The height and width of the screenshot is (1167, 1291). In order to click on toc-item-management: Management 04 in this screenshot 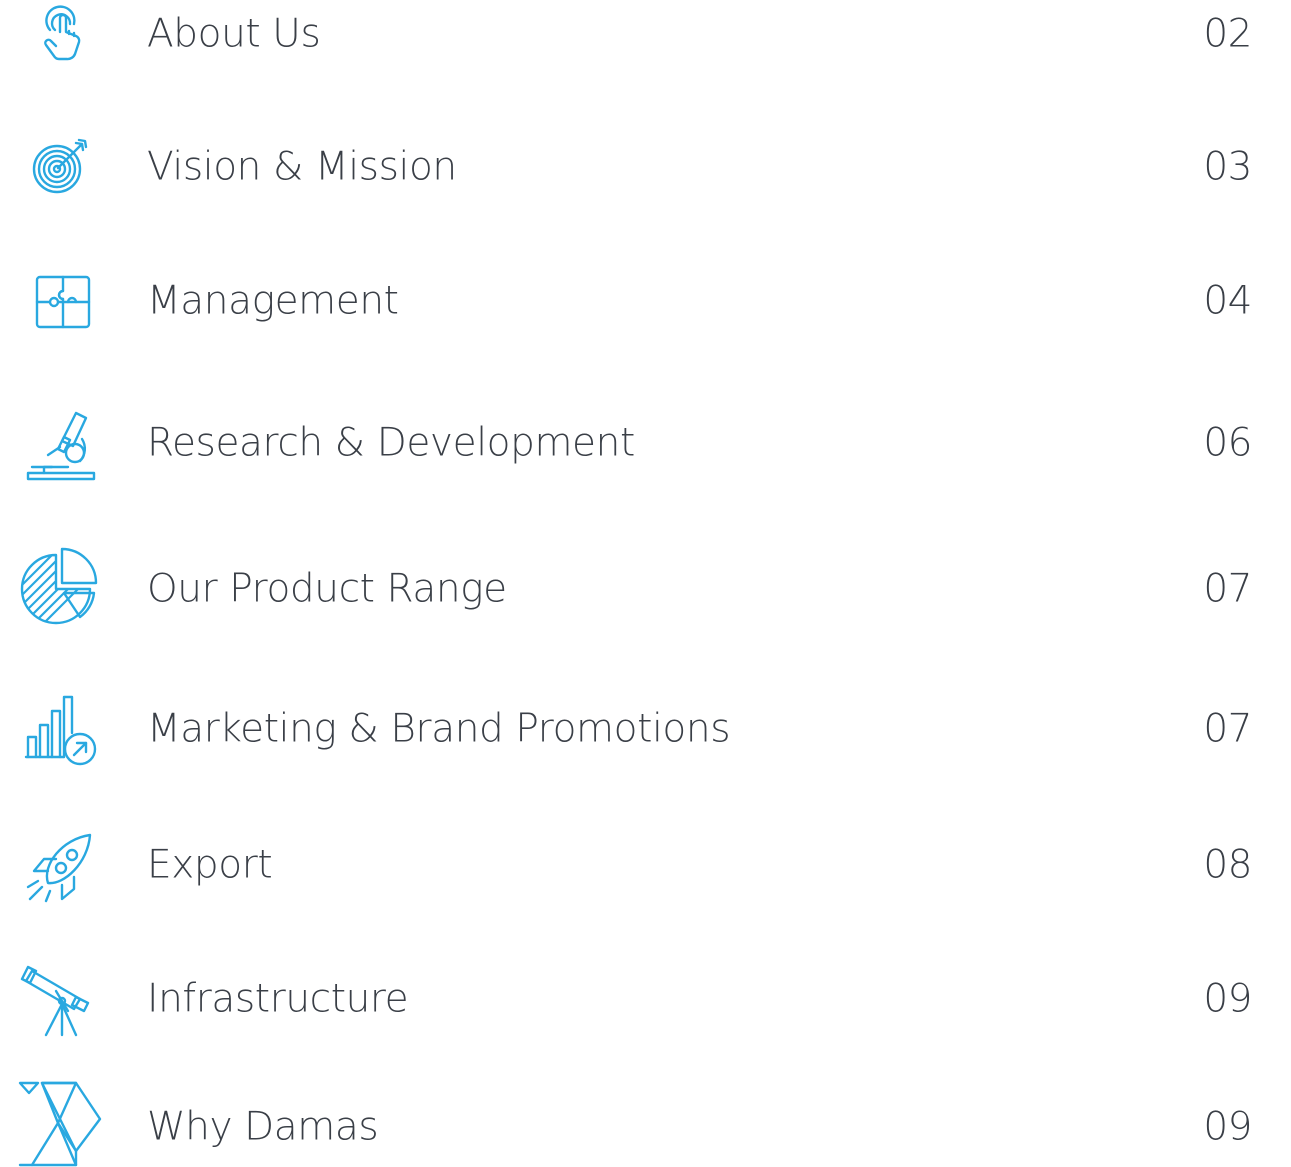, I will do `click(645, 301)`.